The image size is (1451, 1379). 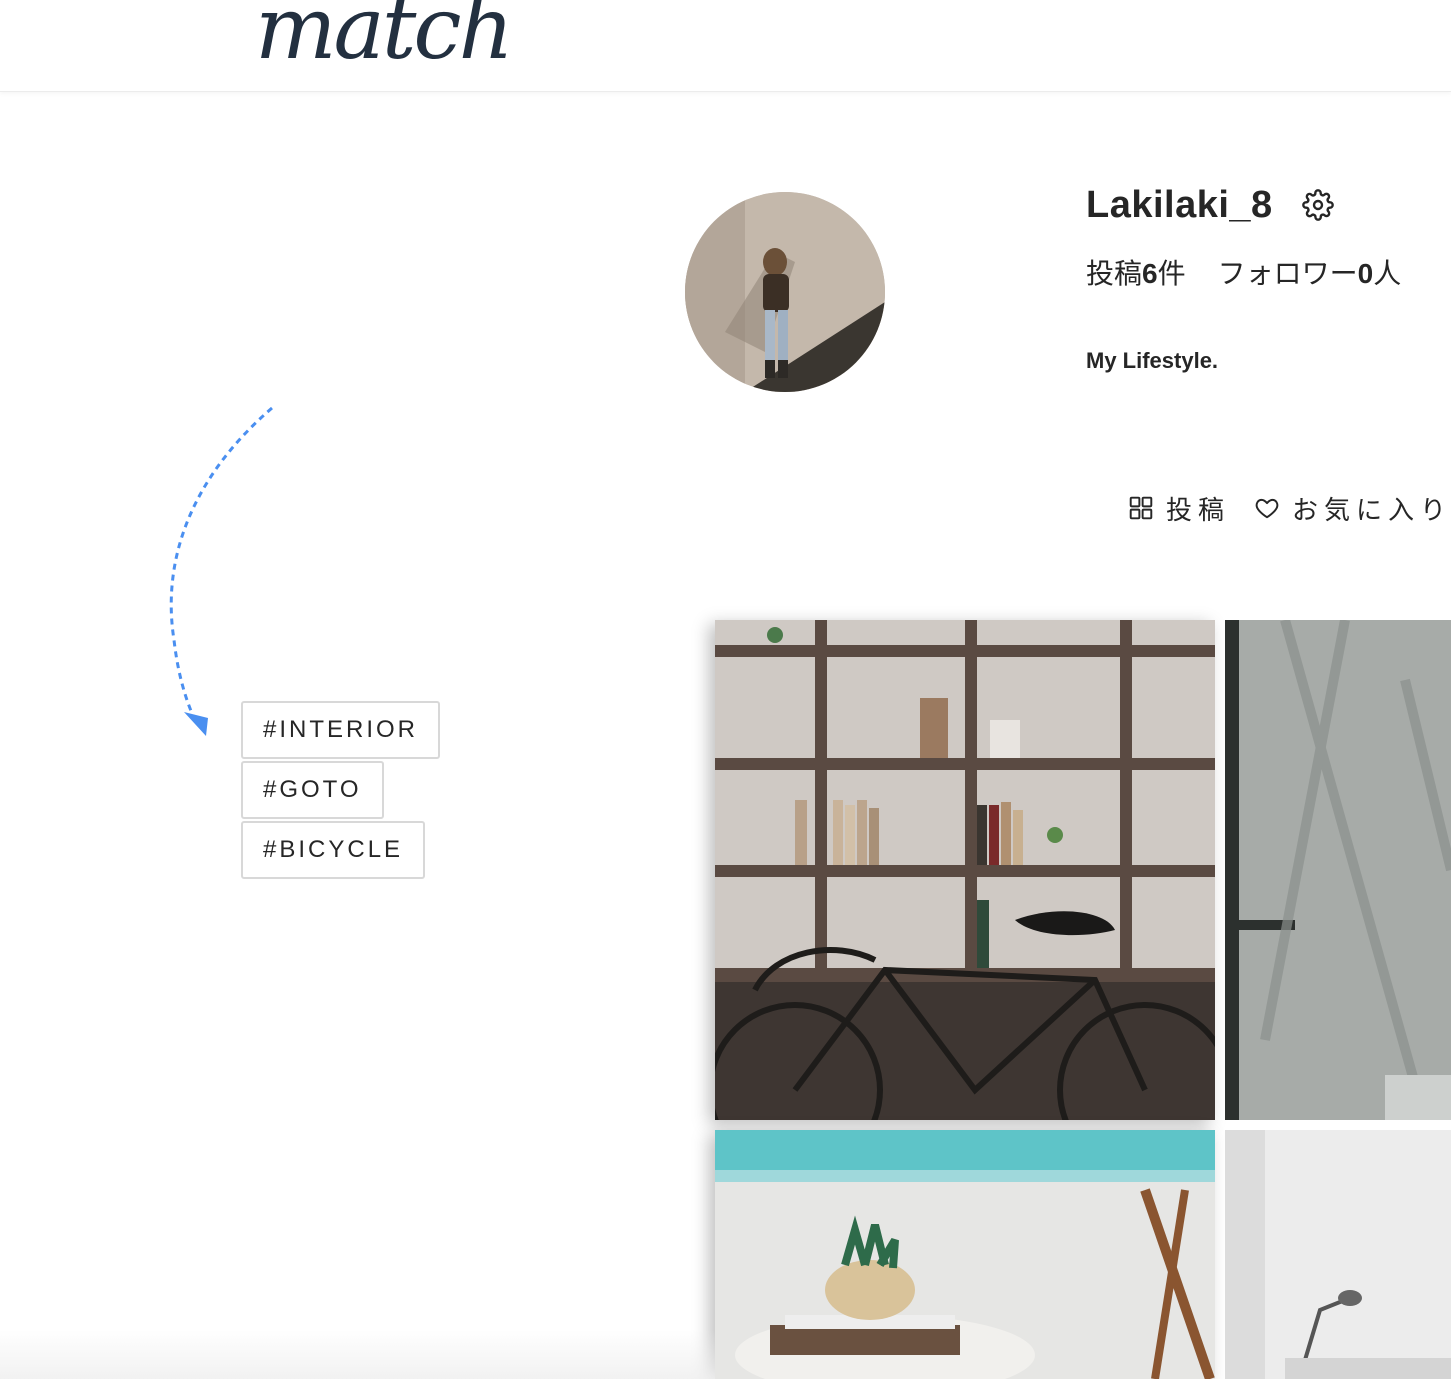 I want to click on post-thumbnail-window, so click(x=1338, y=870).